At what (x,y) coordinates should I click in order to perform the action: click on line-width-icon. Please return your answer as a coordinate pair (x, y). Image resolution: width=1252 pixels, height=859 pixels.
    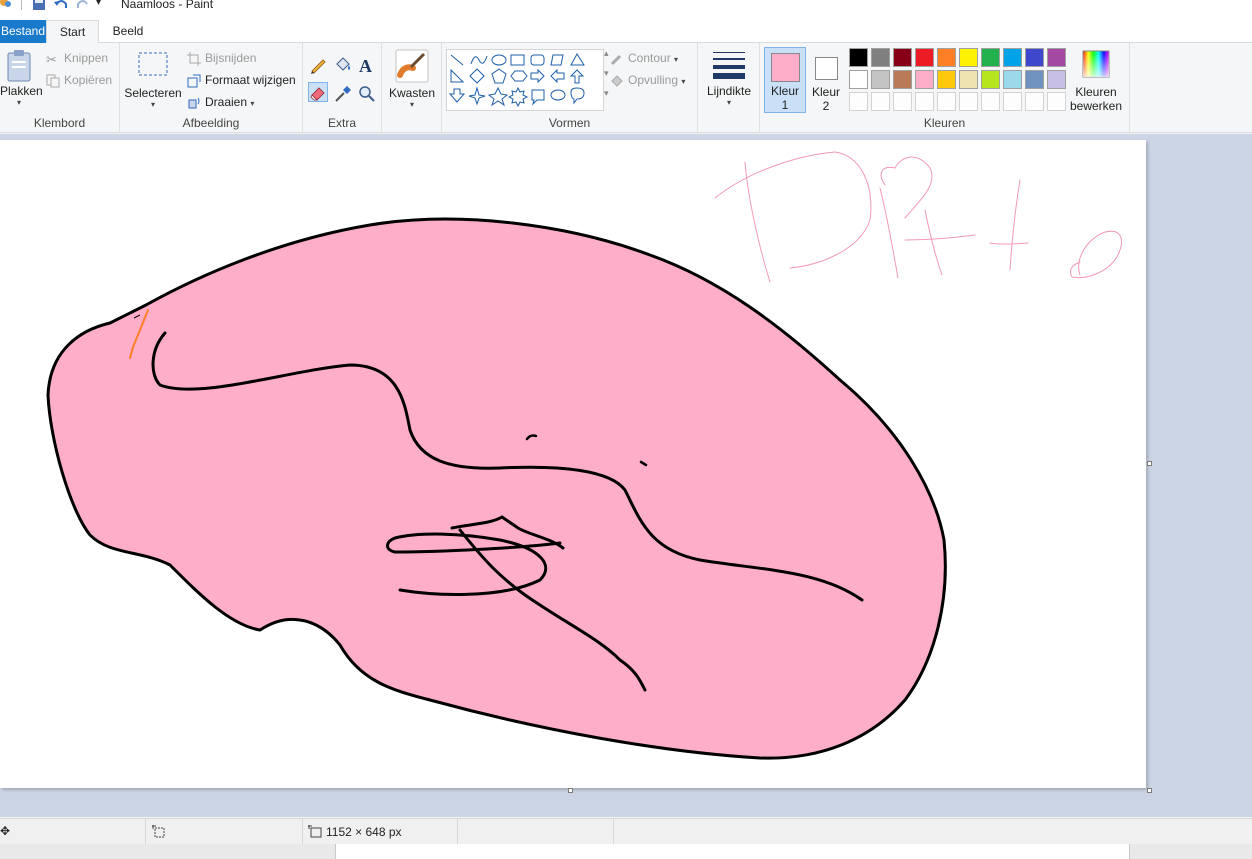
    Looking at the image, I should click on (729, 65).